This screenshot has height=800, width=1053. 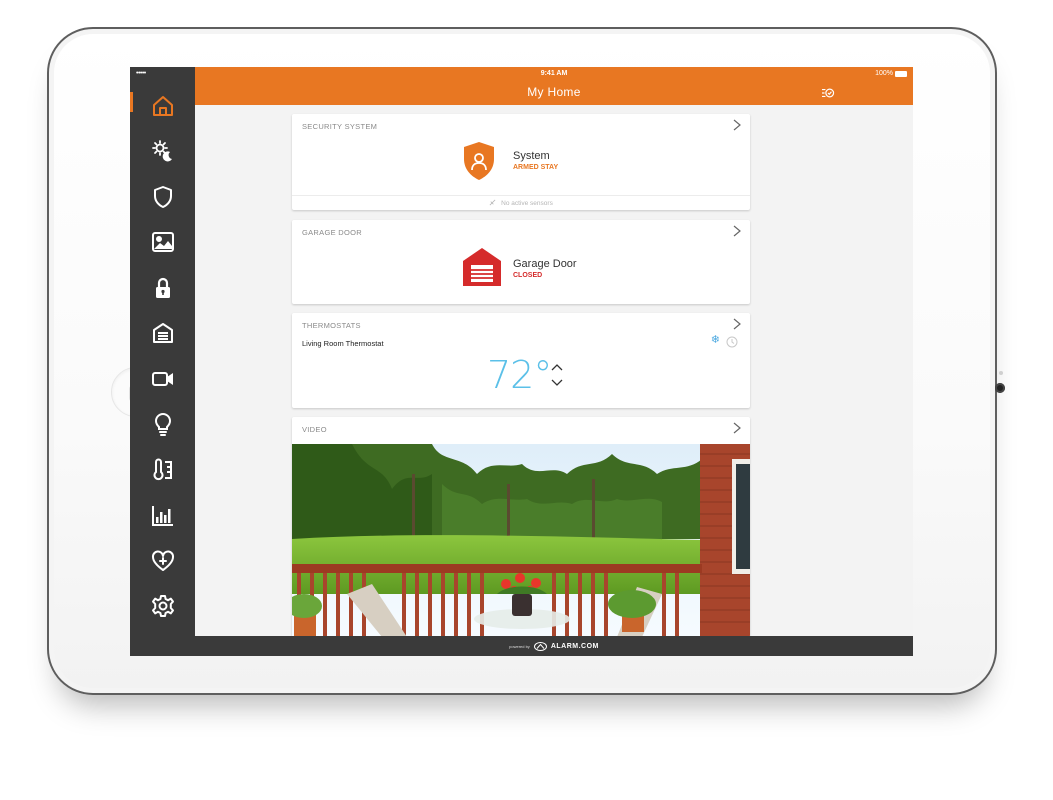 What do you see at coordinates (332, 232) in the screenshot?
I see `card-title: GARAGE DOOR` at bounding box center [332, 232].